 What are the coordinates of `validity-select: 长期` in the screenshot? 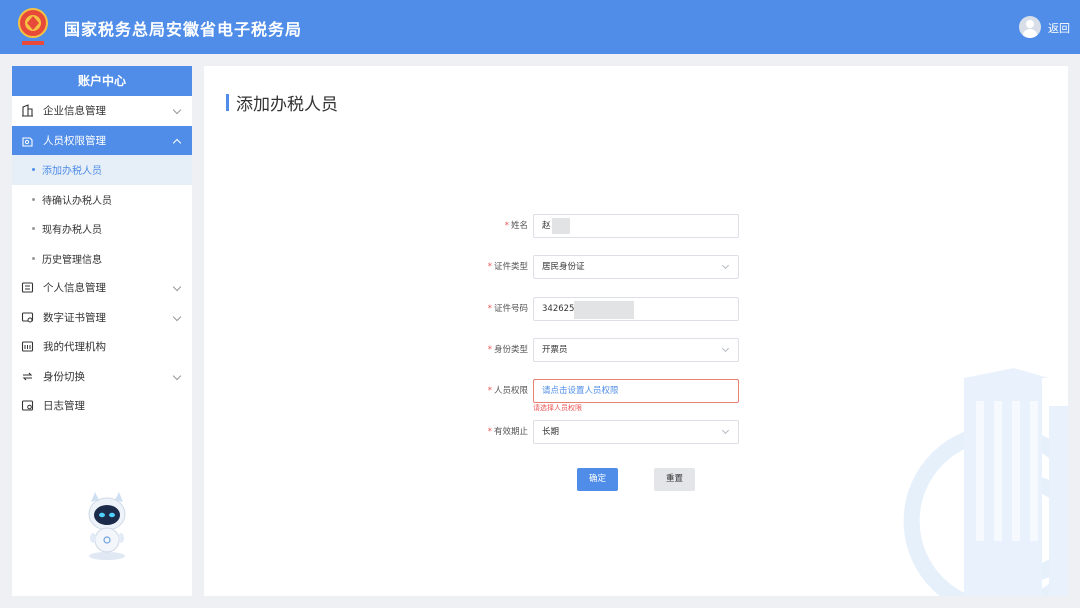 It's located at (636, 432).